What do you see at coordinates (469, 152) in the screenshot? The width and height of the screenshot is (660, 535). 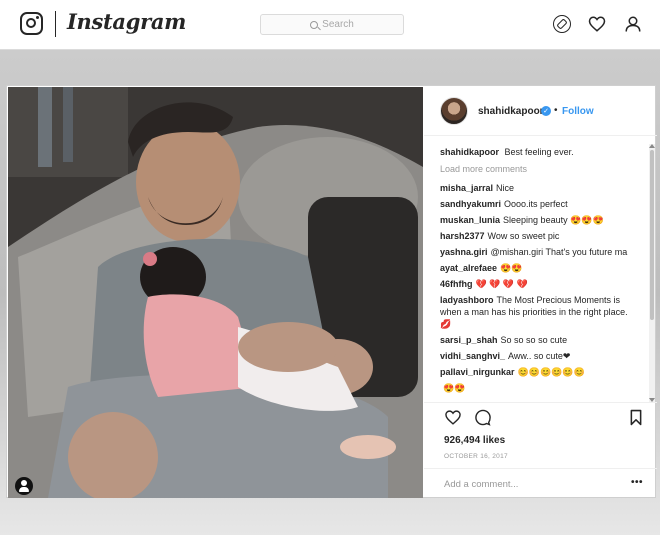 I see `caption-author: shahidkapoor` at bounding box center [469, 152].